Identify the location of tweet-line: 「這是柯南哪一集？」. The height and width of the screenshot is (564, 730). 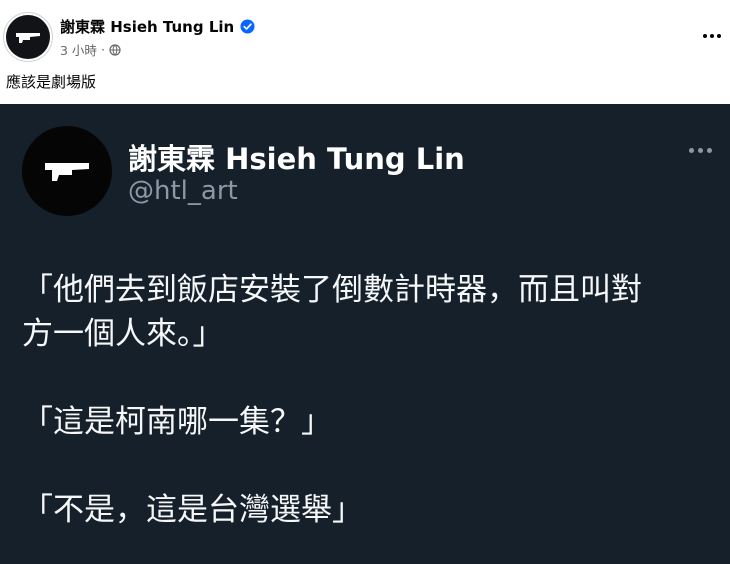
(177, 422).